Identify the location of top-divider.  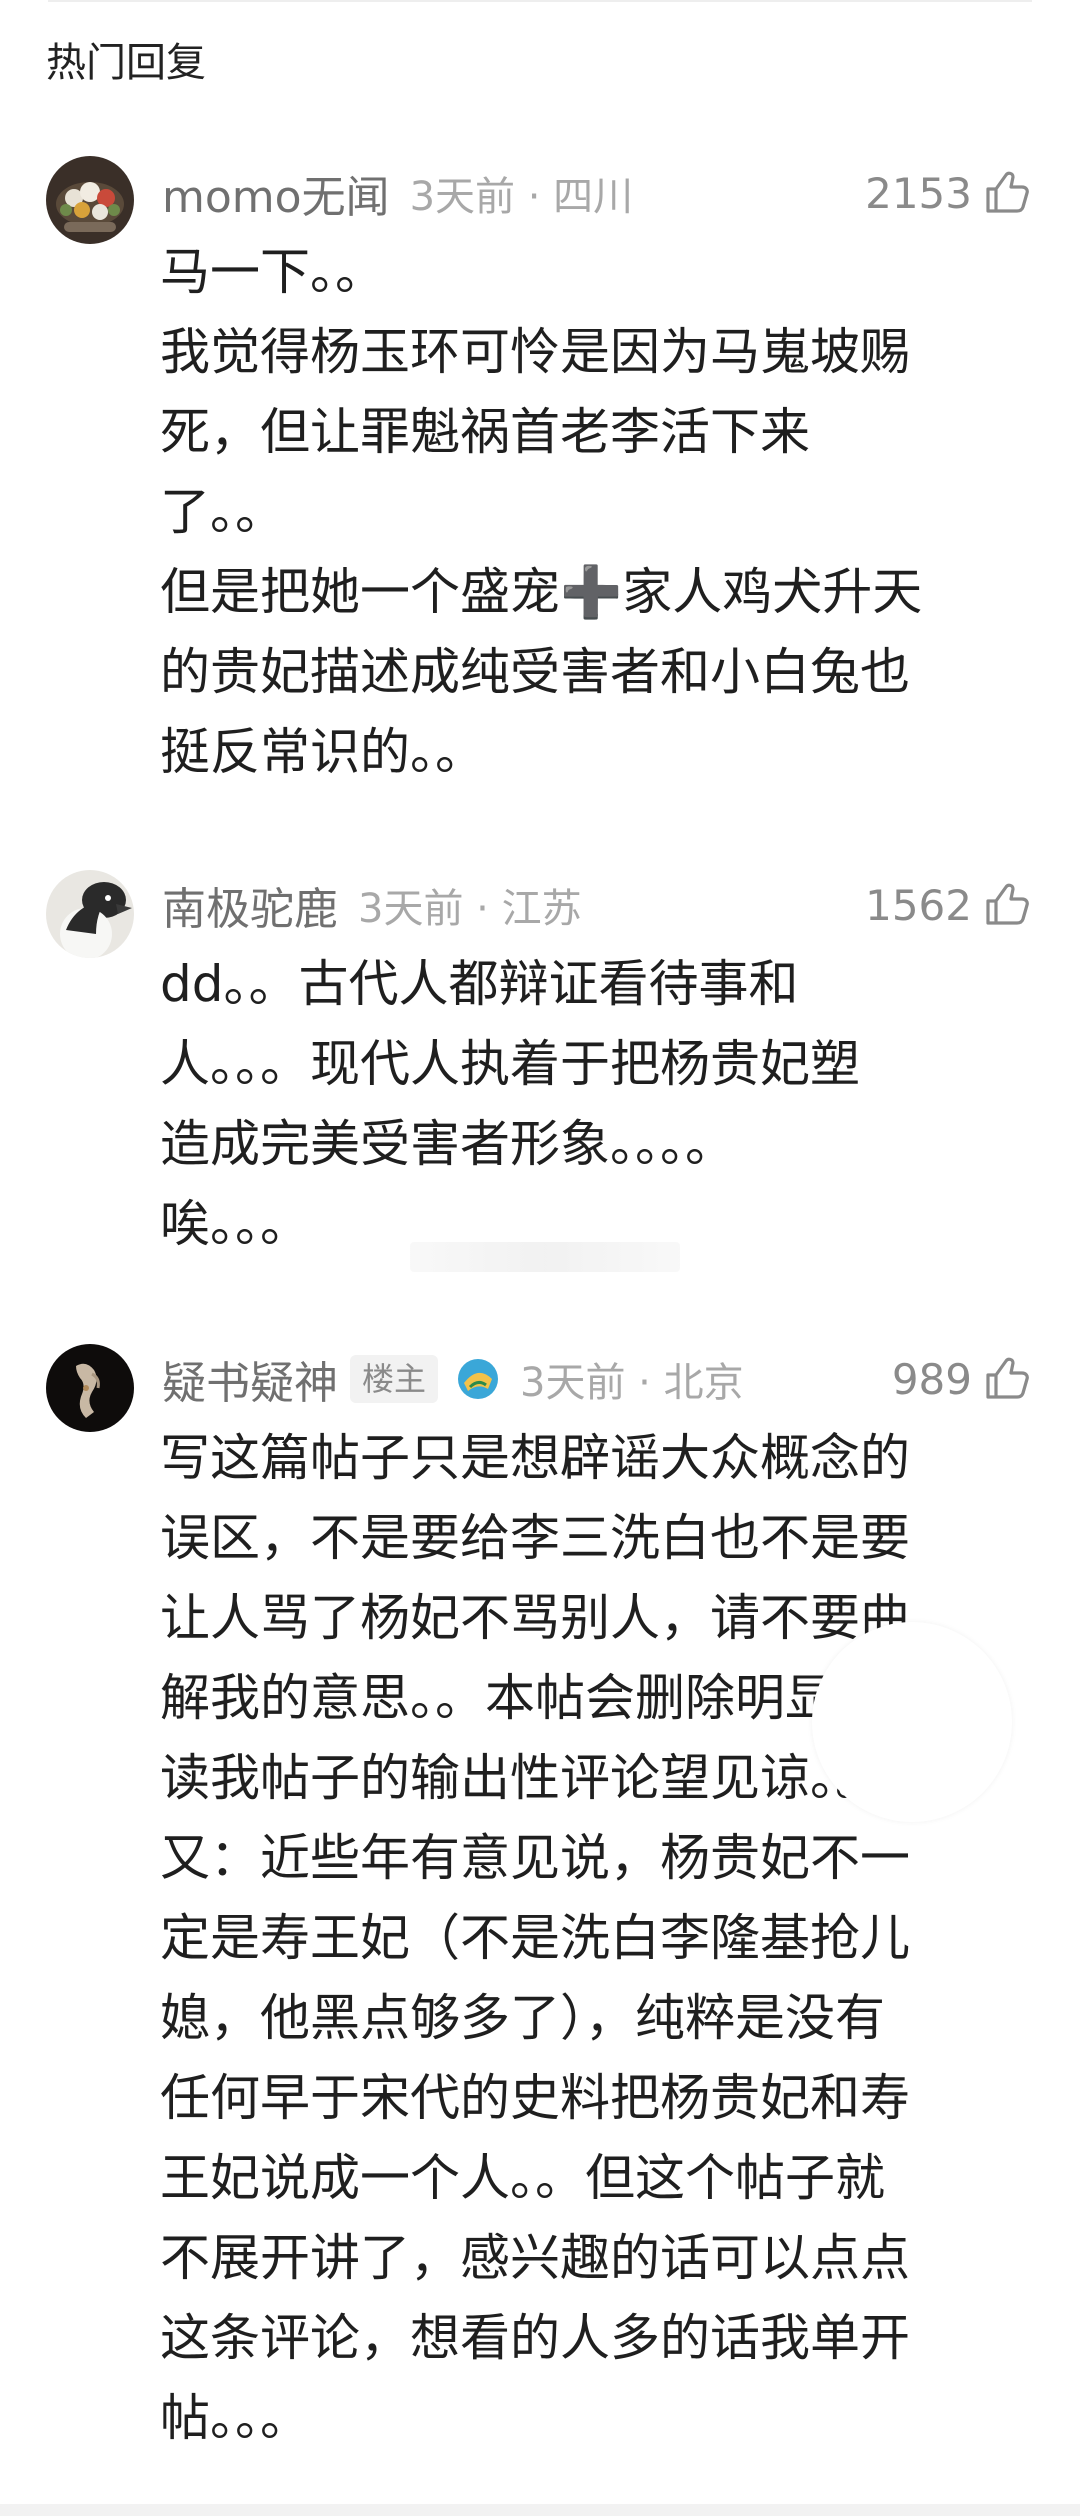
(540, 1).